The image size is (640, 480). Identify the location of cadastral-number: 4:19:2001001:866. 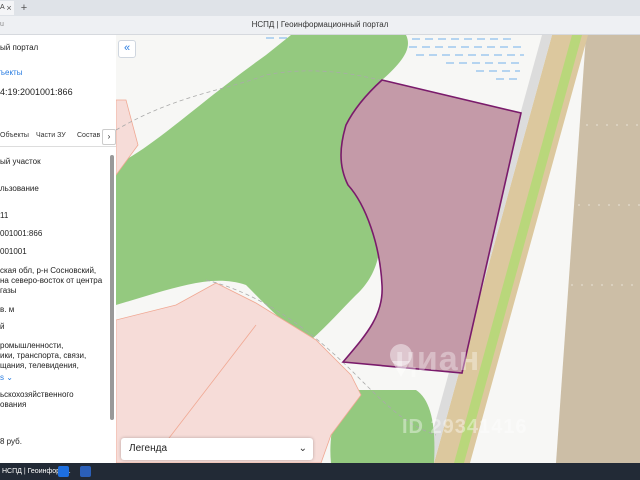
(36, 92).